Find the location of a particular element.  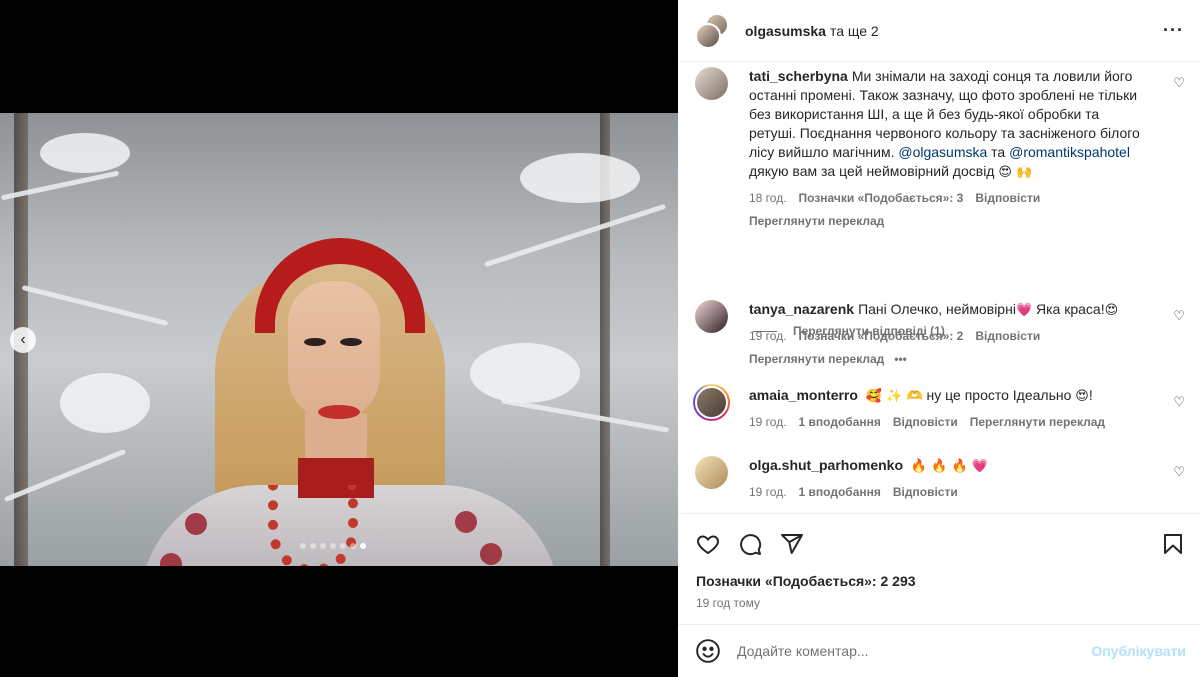

mention-link: @olgasumska is located at coordinates (942, 152).